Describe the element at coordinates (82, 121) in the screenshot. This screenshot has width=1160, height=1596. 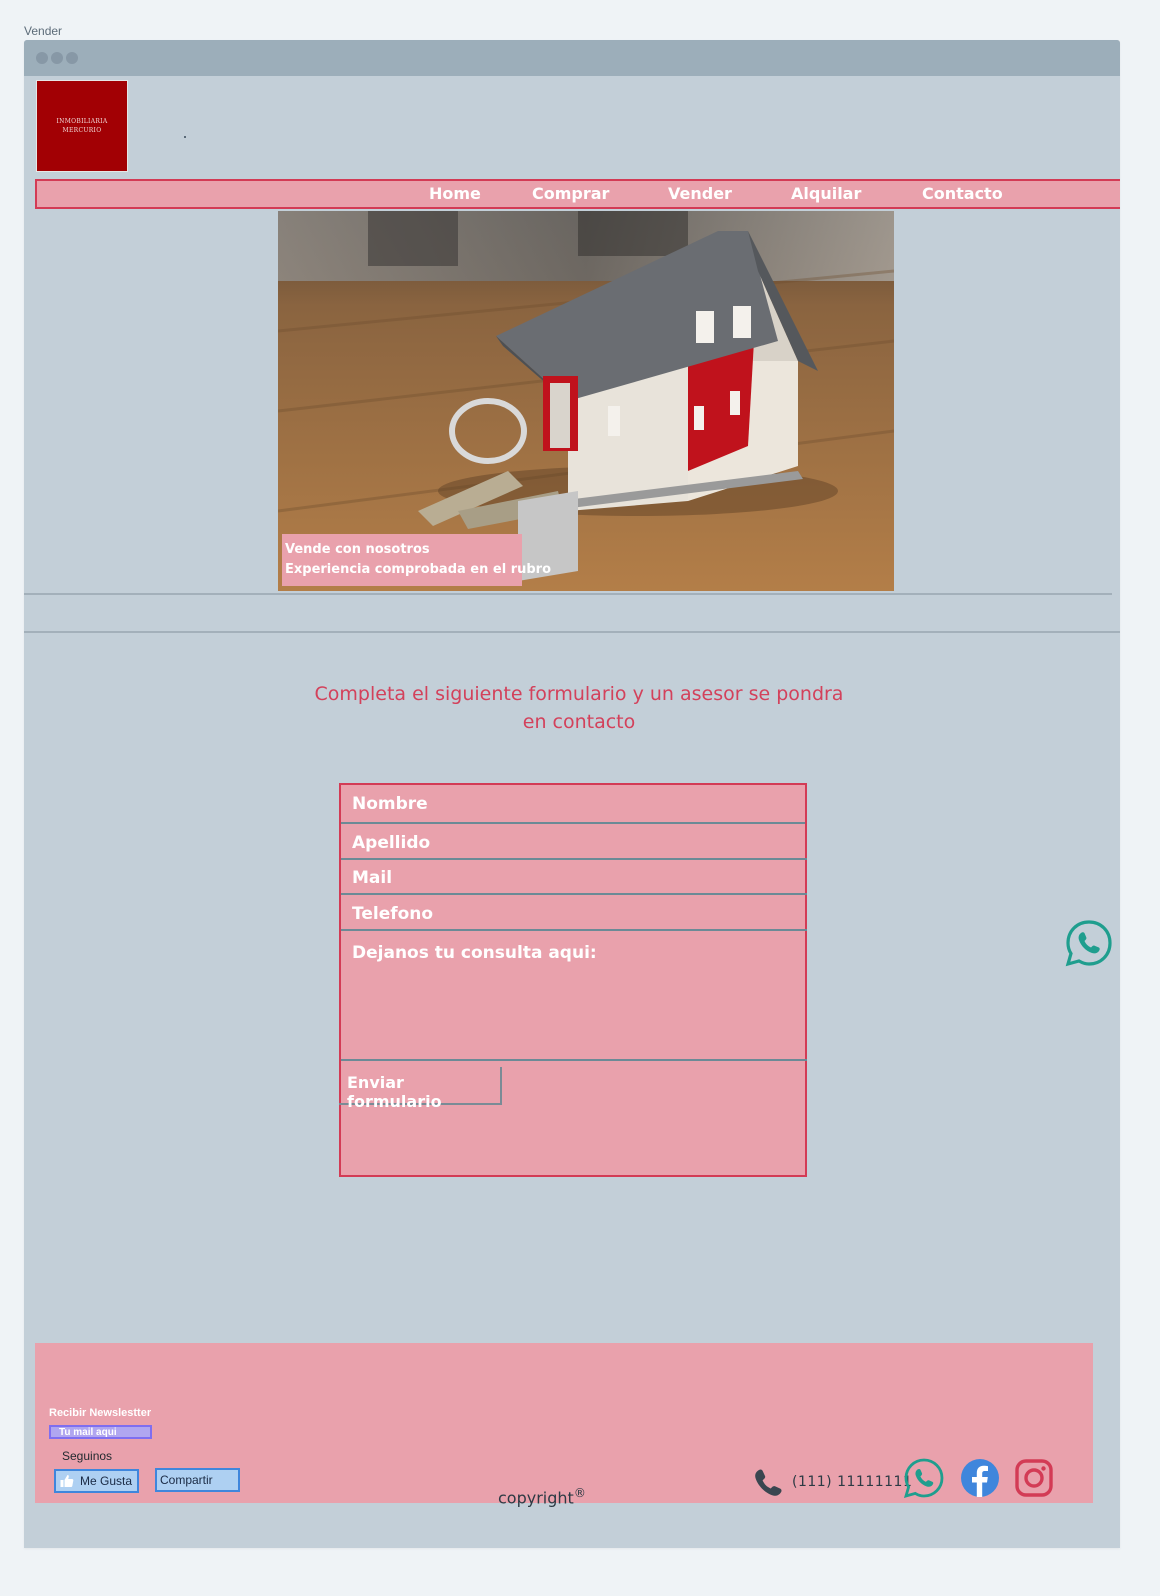
I see `logo-line-1: INMOBILIARIA` at that location.